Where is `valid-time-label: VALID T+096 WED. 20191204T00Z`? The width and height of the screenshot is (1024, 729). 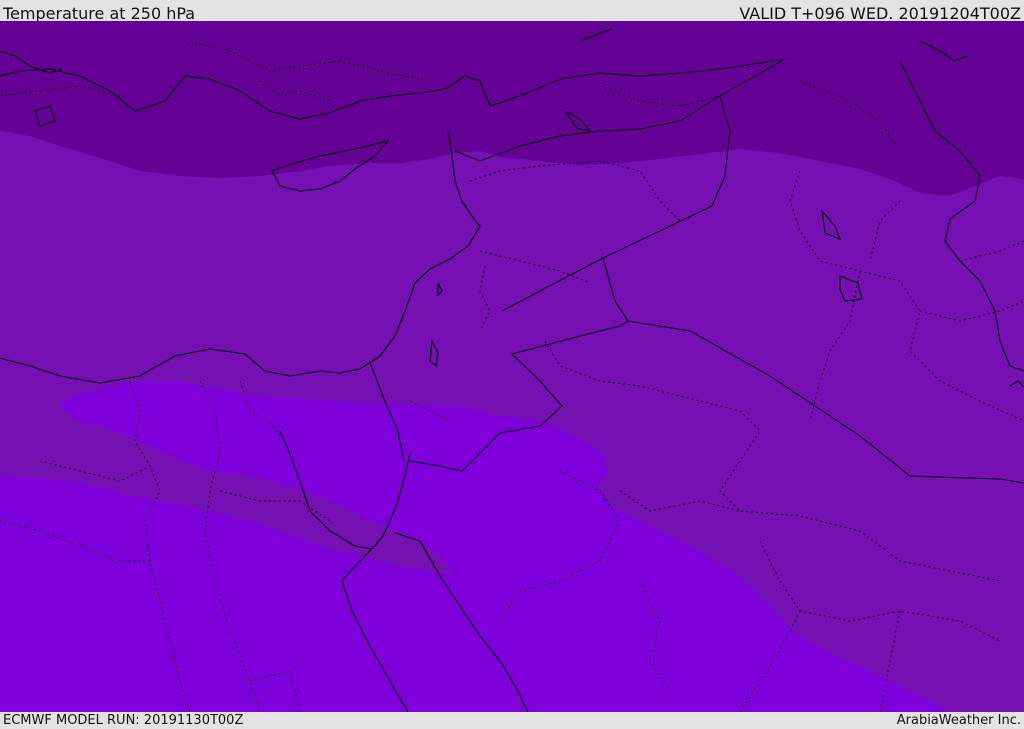
valid-time-label: VALID T+096 WED. 20191204T00Z is located at coordinates (880, 13).